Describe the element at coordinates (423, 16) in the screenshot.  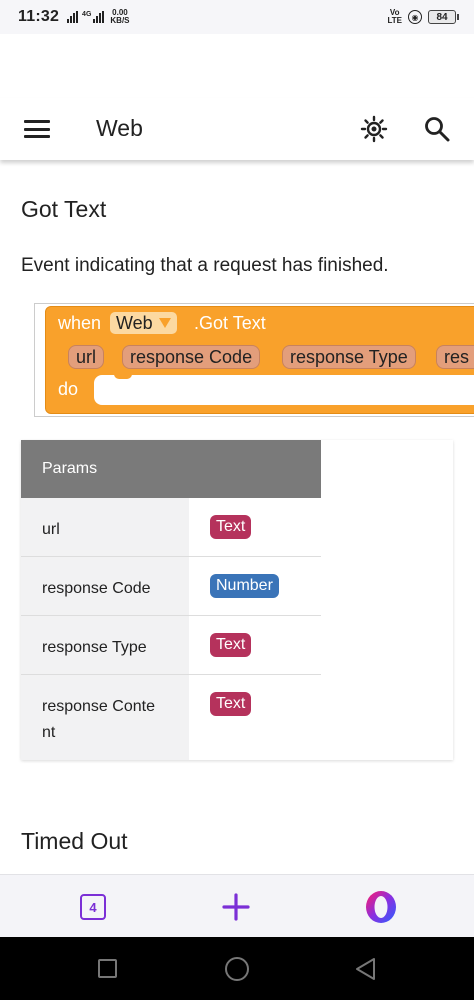
I see `status-right: Vo LTE ◉ 84` at that location.